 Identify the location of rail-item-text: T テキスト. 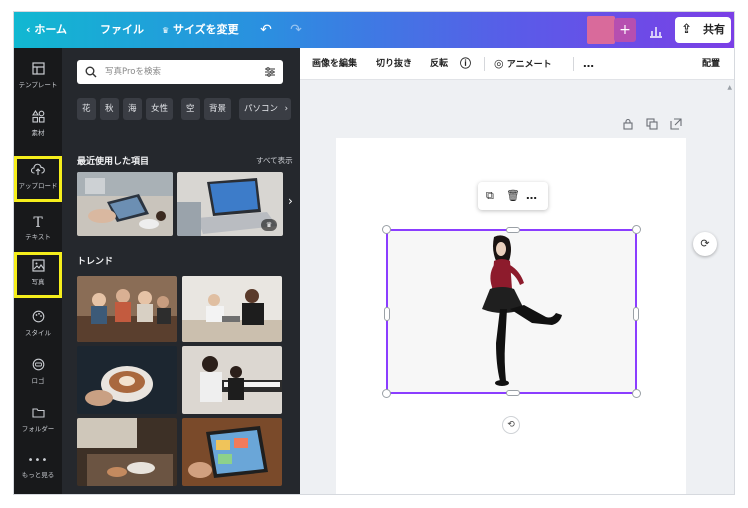
(38, 234).